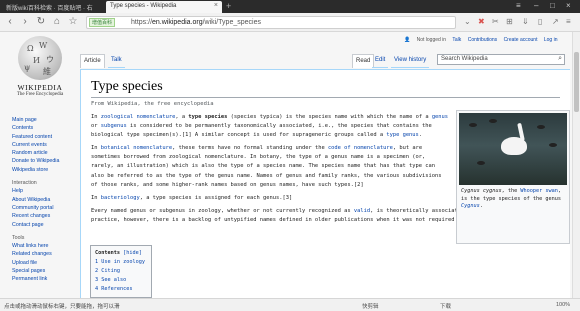  I want to click on talk-link: Talk, so click(456, 40).